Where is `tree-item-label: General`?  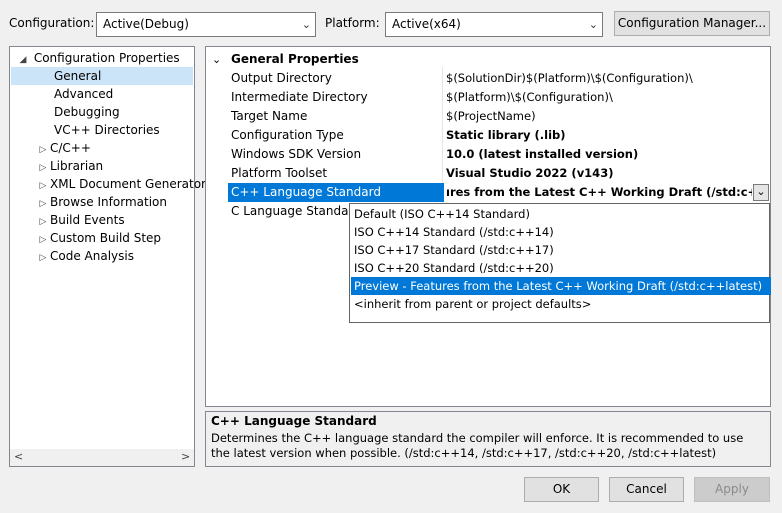
tree-item-label: General is located at coordinates (78, 76).